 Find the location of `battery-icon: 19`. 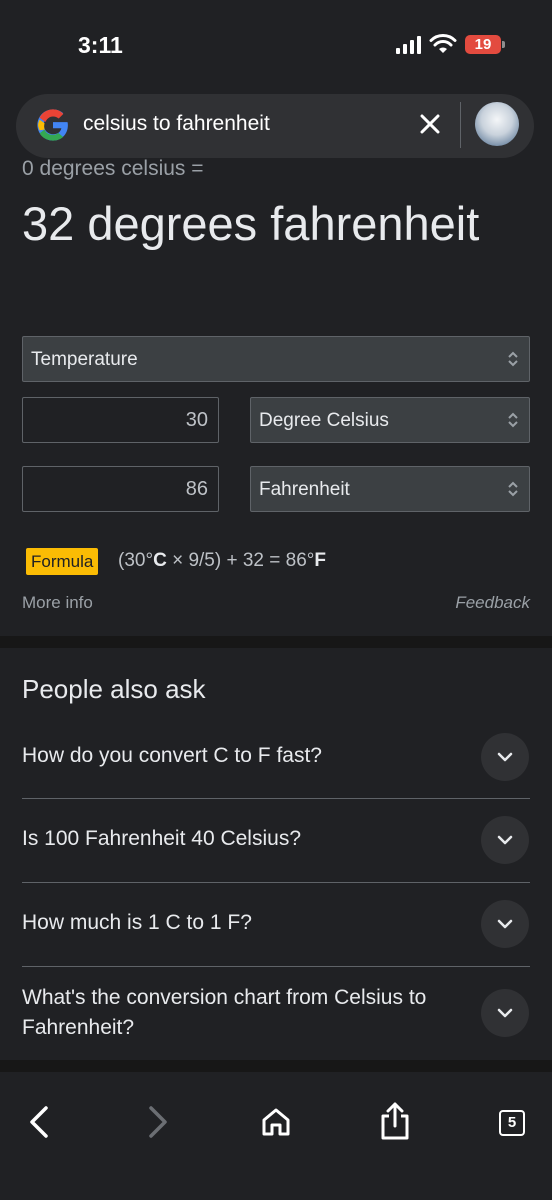

battery-icon: 19 is located at coordinates (483, 44).